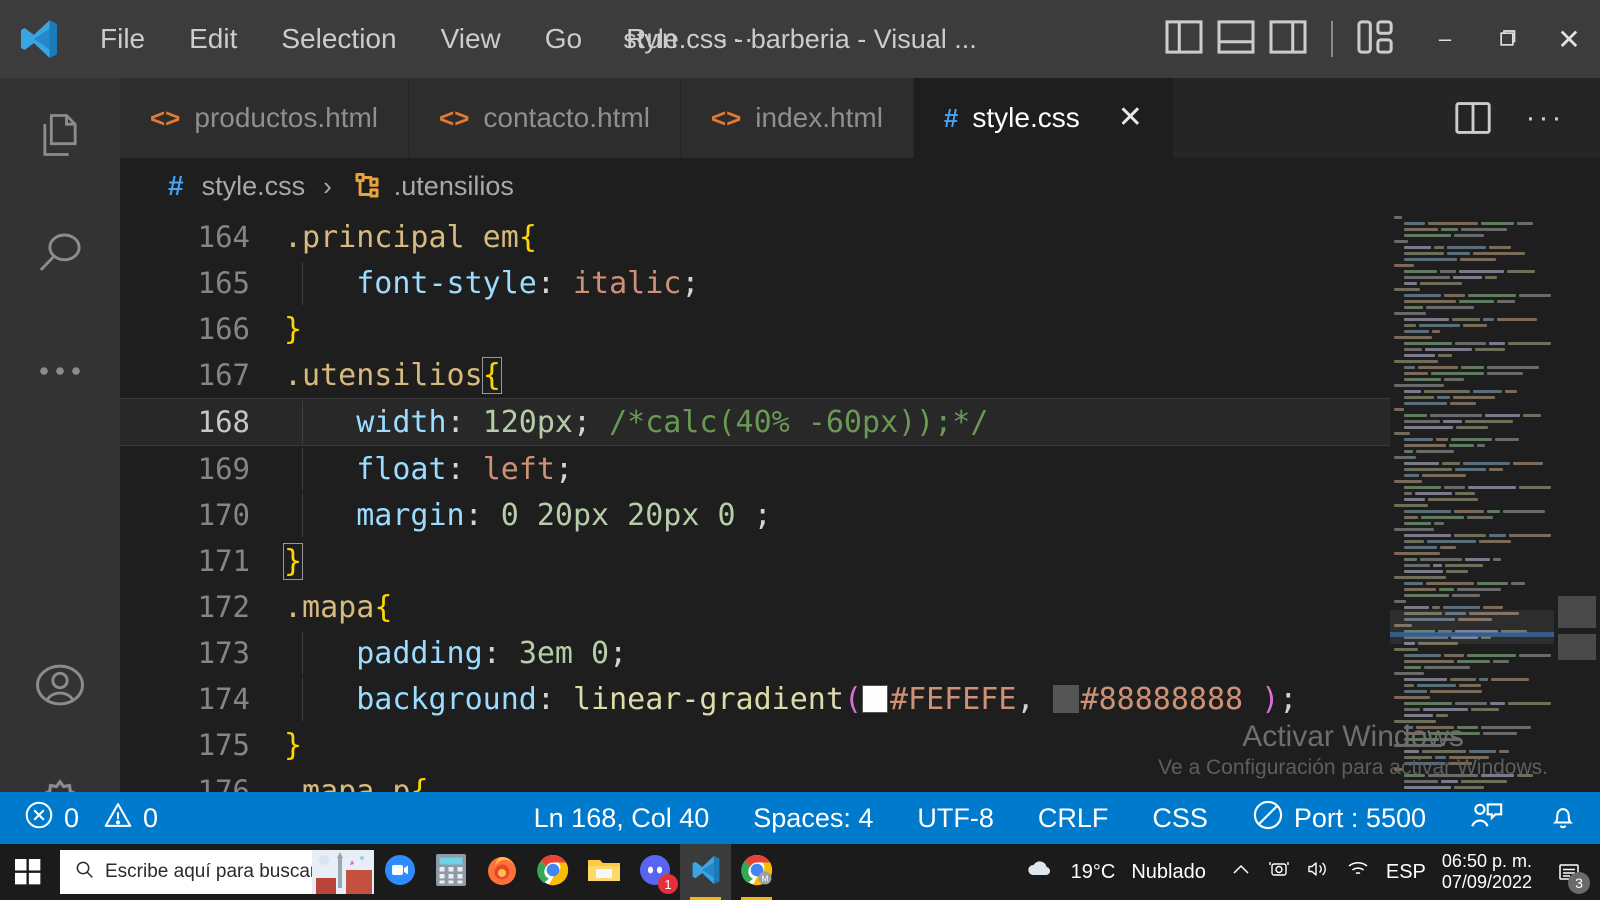  What do you see at coordinates (293, 745) in the screenshot?
I see `code-token: }` at bounding box center [293, 745].